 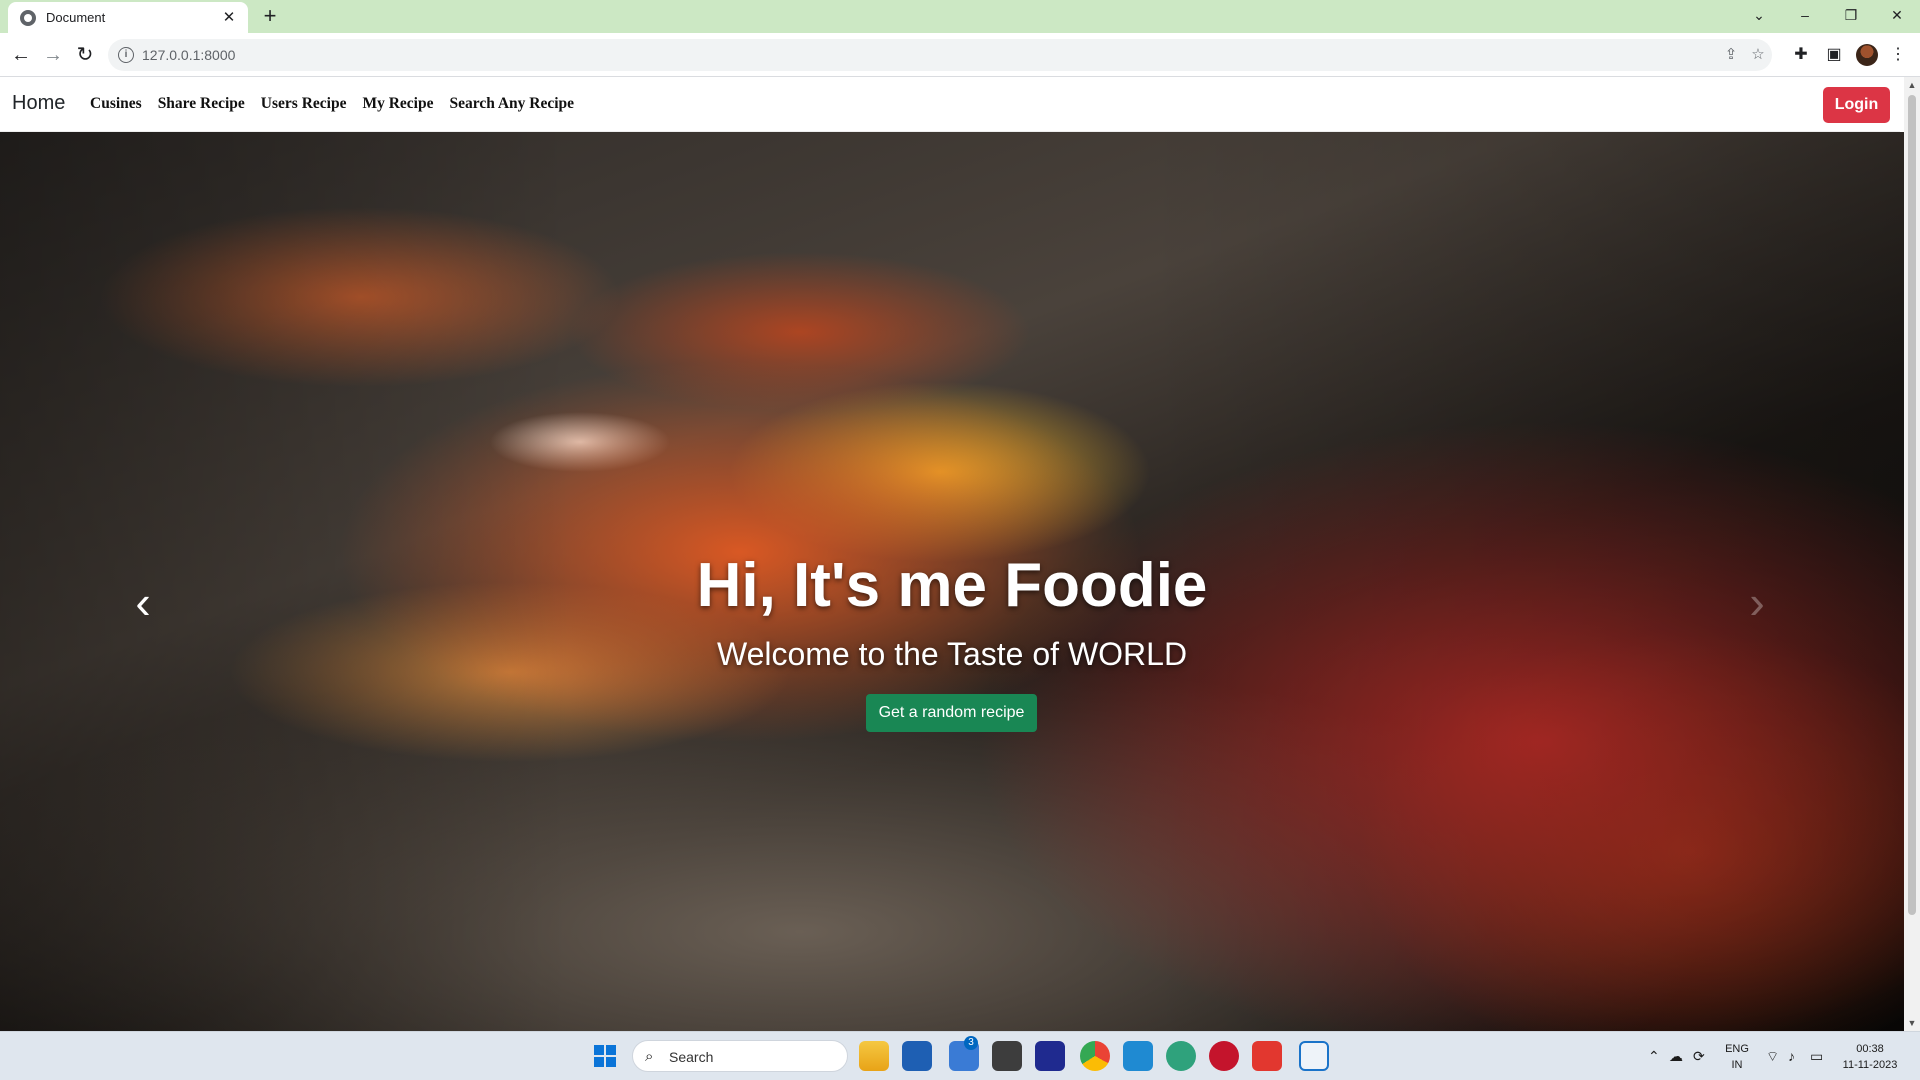 I want to click on browser-tab-strip: Document ✕ + ⌄ – ❐ ✕, so click(x=960, y=16).